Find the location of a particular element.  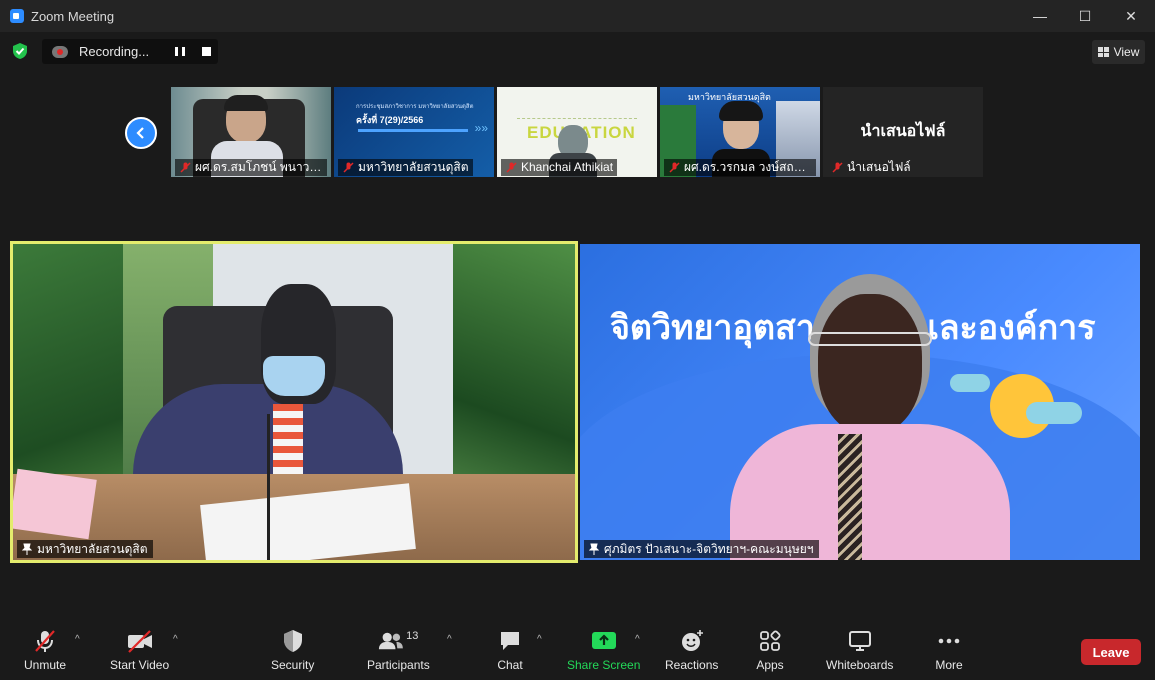

participants-button: 13 Participants is located at coordinates (398, 650).